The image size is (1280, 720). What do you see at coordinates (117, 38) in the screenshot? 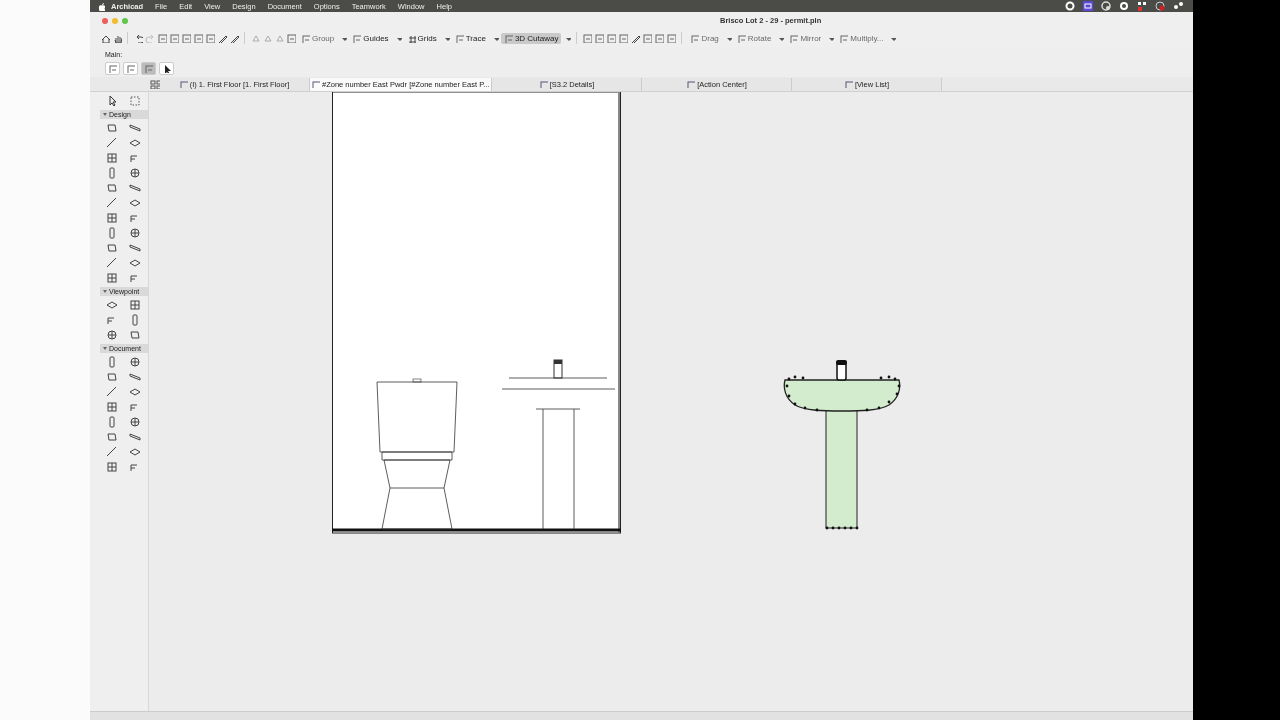
I see `hand-icon` at bounding box center [117, 38].